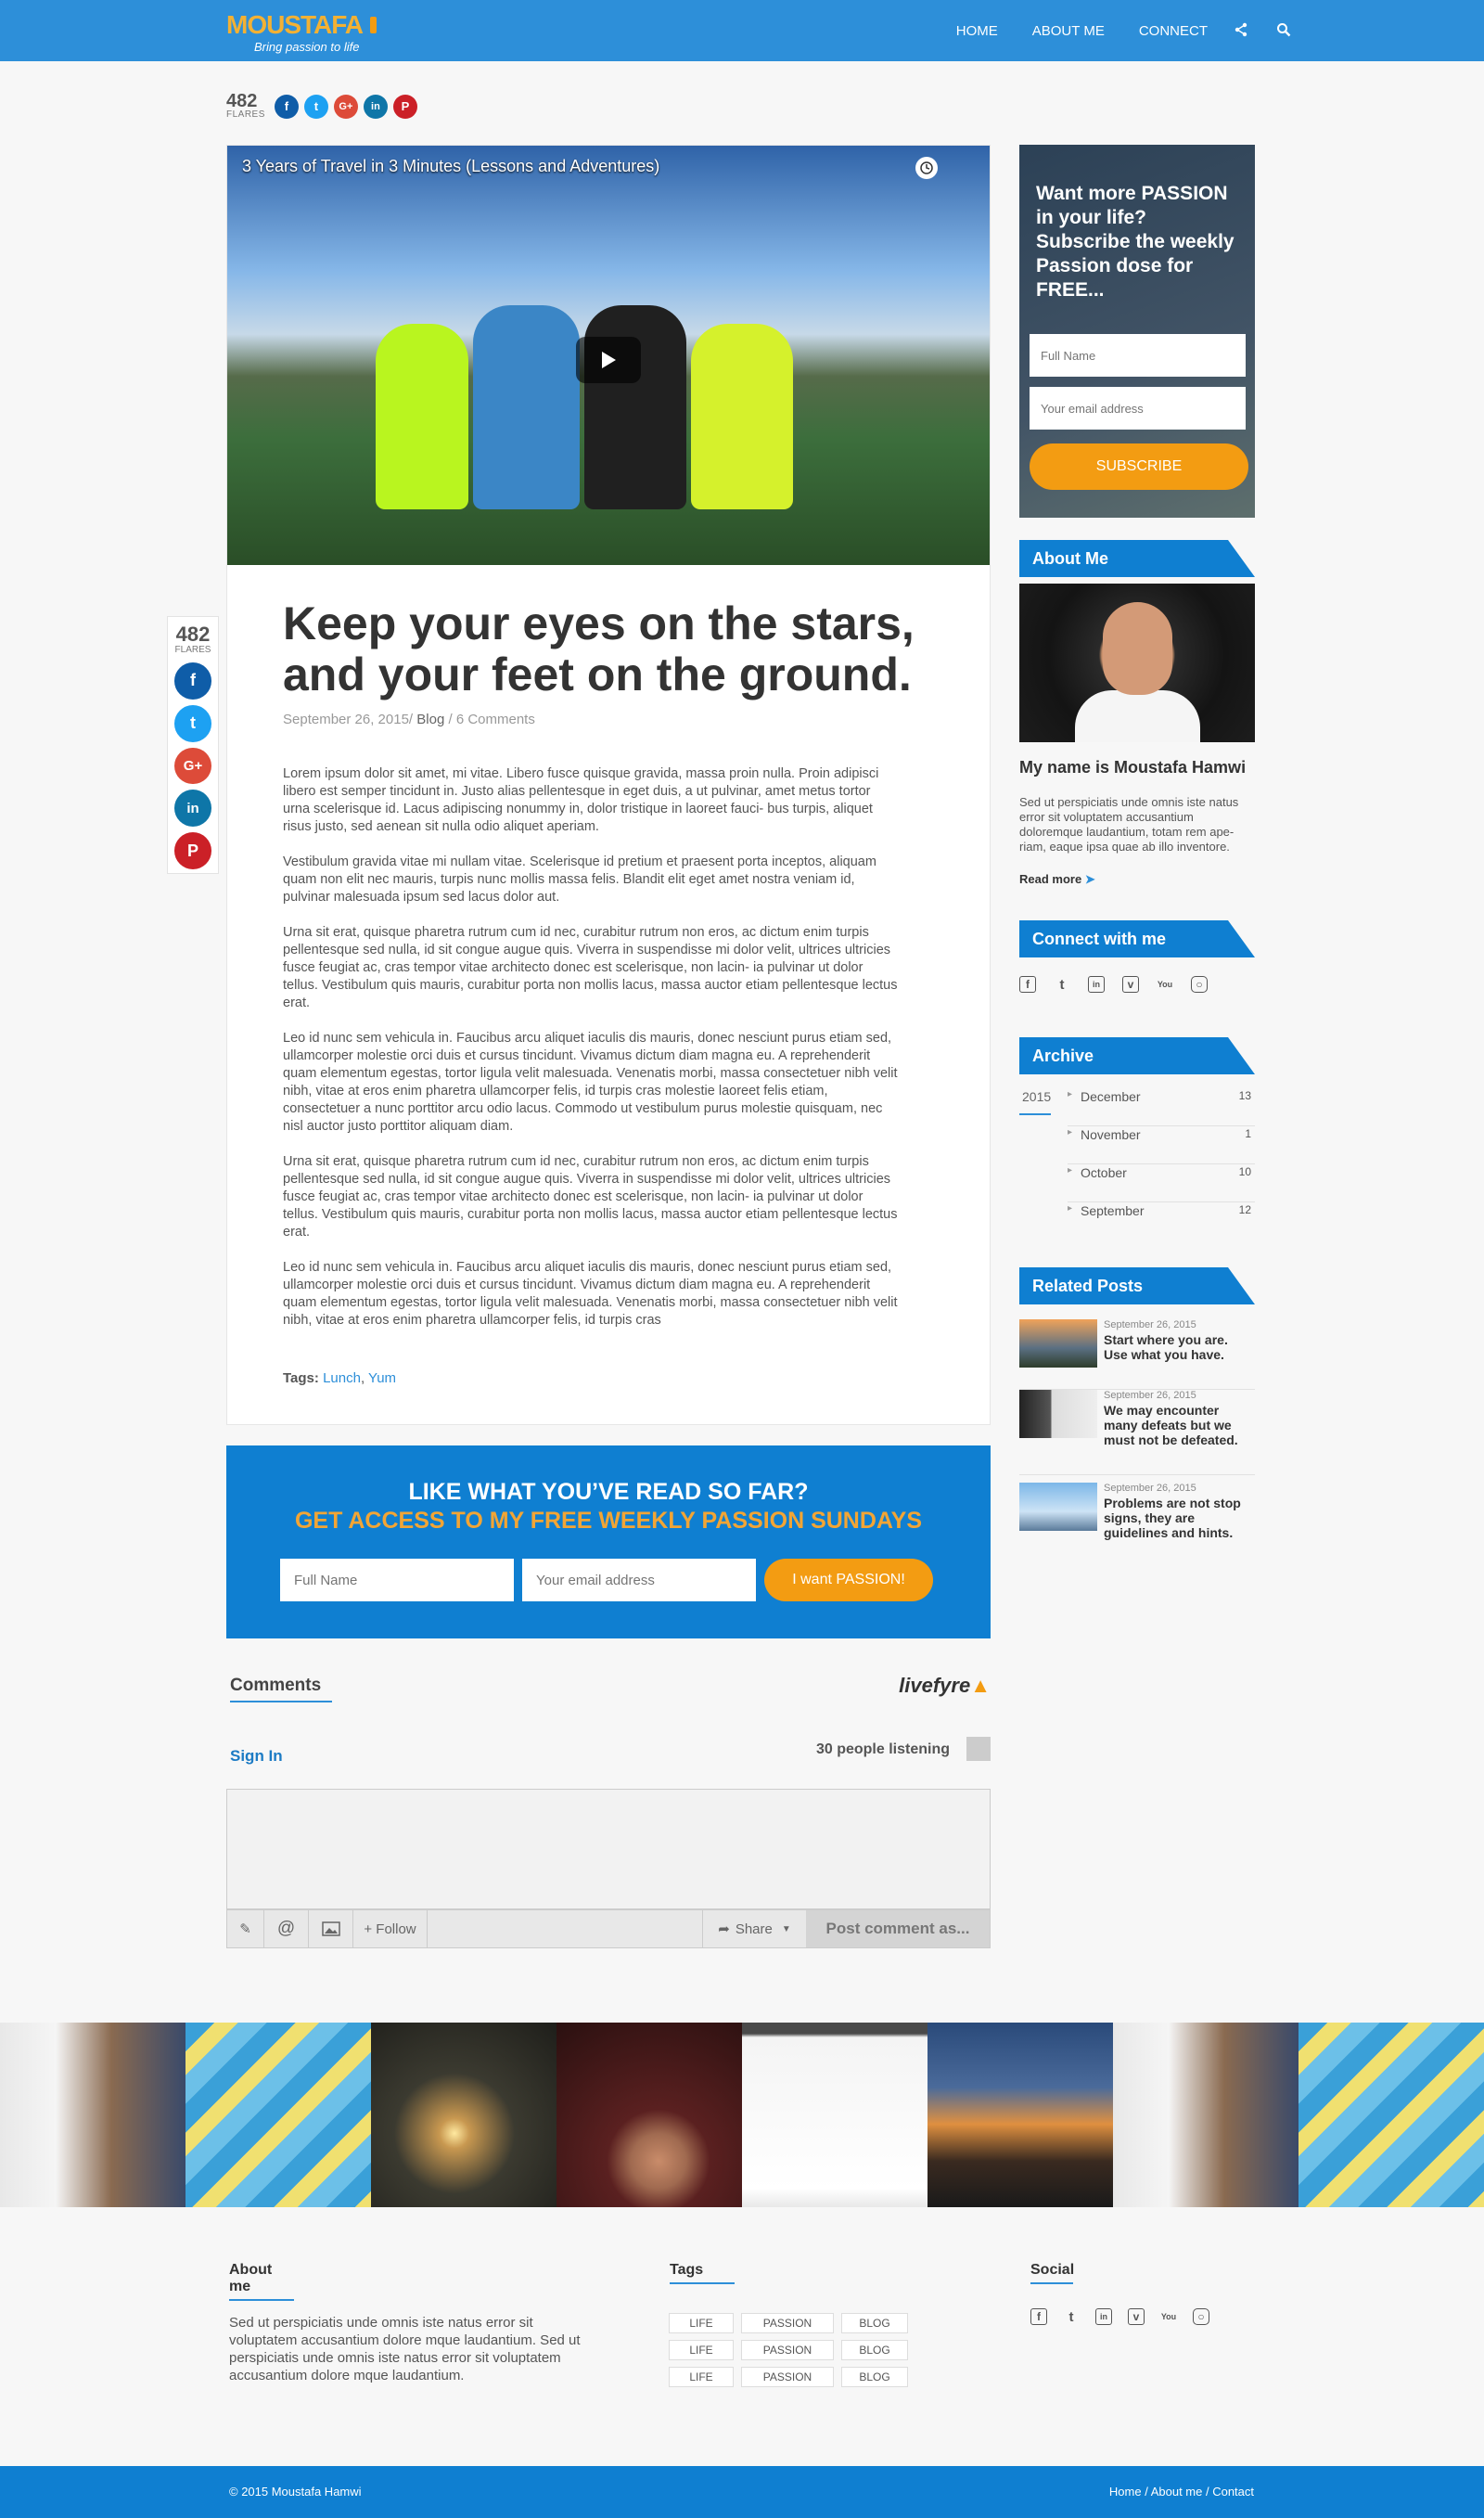 This screenshot has width=1484, height=2518. What do you see at coordinates (286, 1928) in the screenshot?
I see `mention-icon: @` at bounding box center [286, 1928].